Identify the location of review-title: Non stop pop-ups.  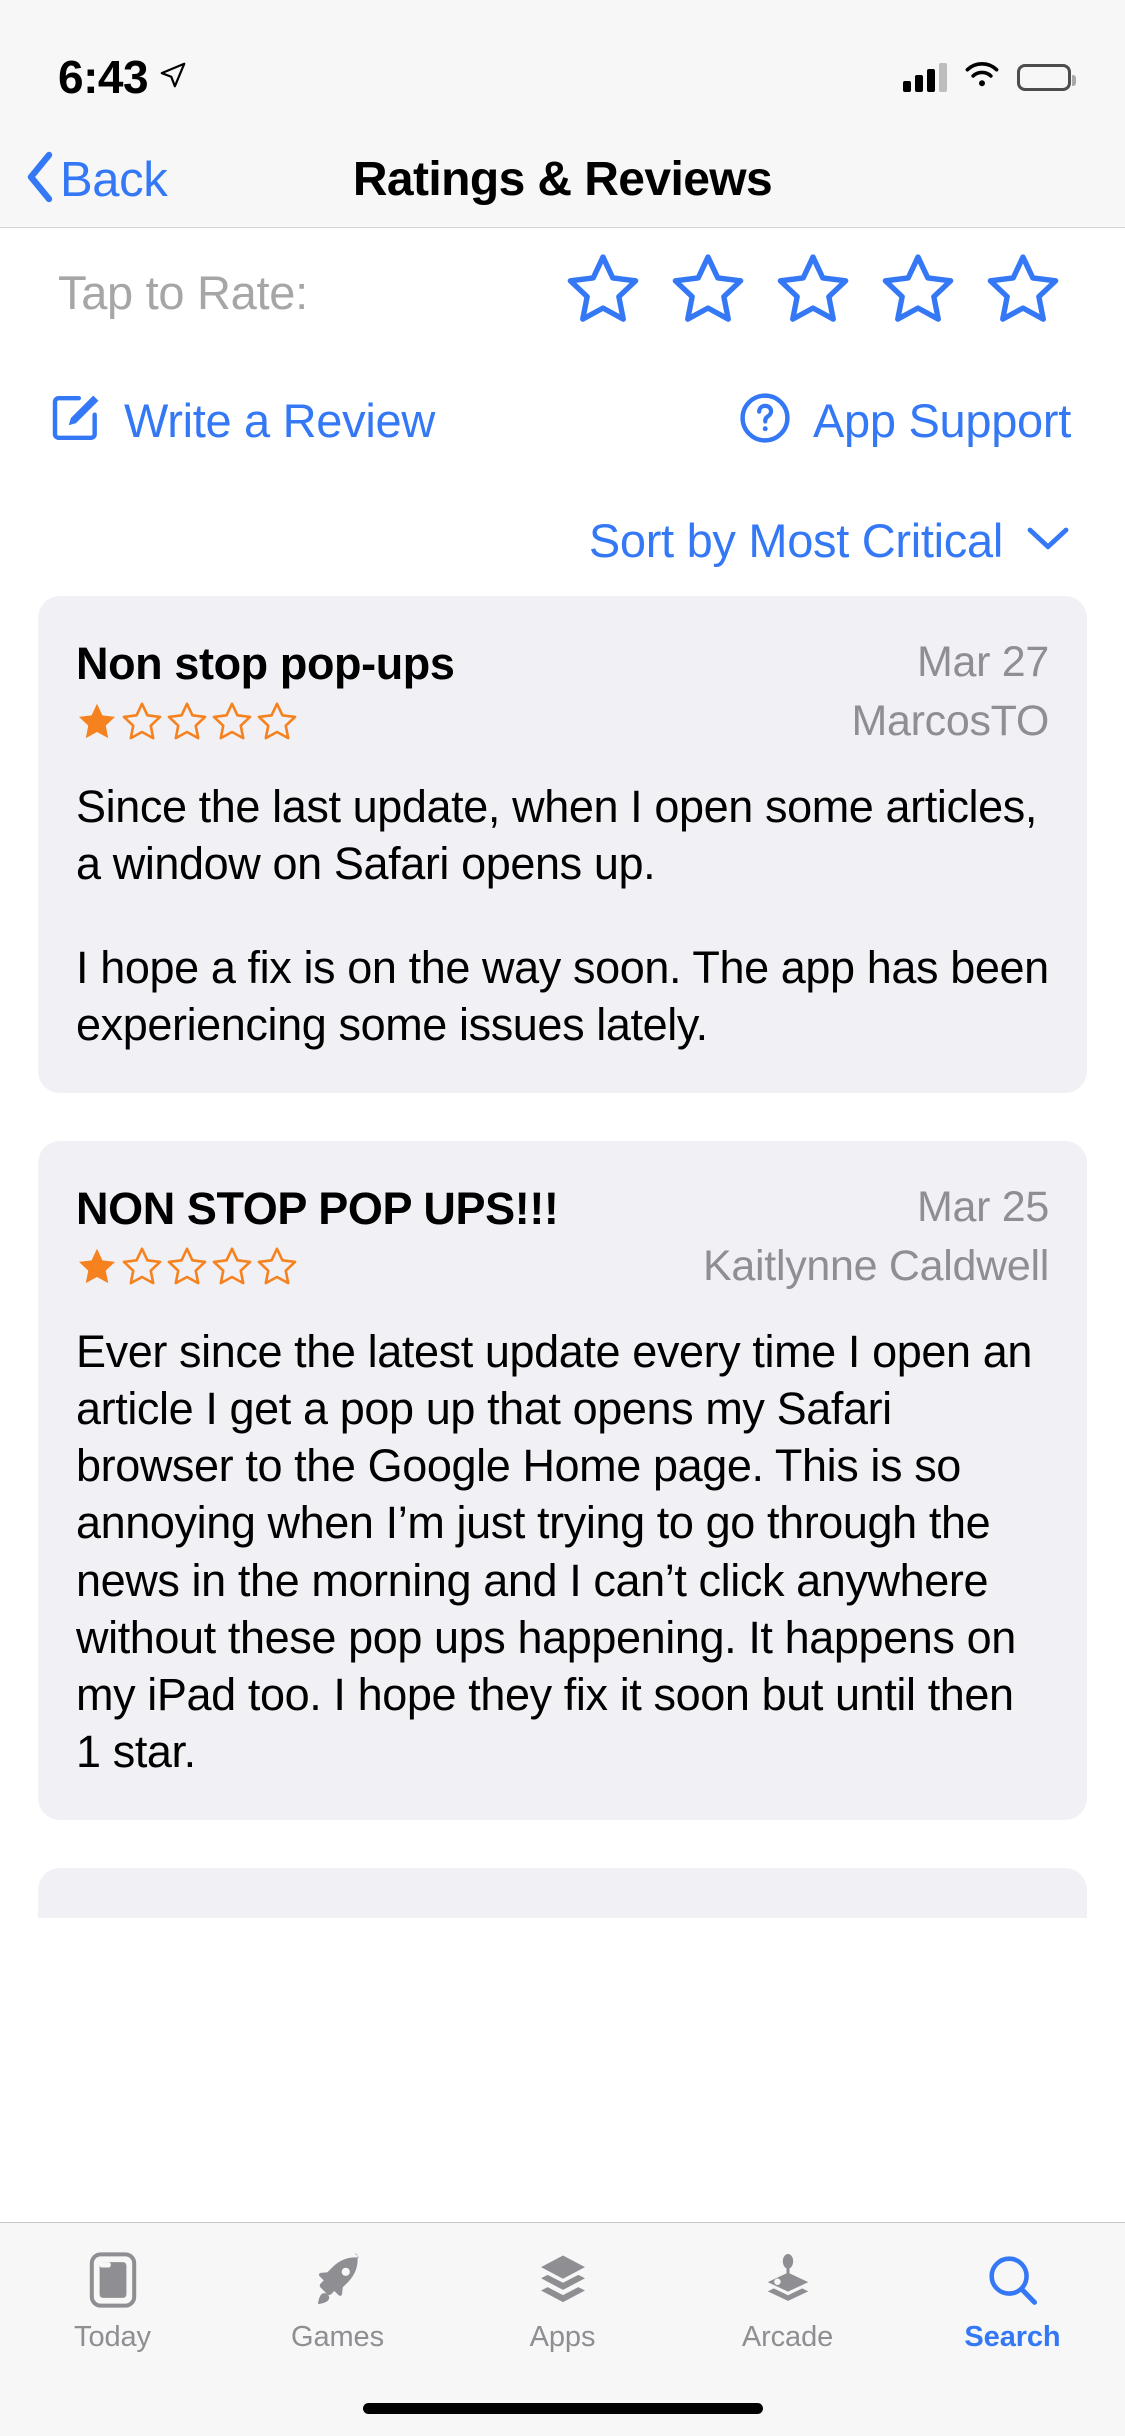
(265, 663).